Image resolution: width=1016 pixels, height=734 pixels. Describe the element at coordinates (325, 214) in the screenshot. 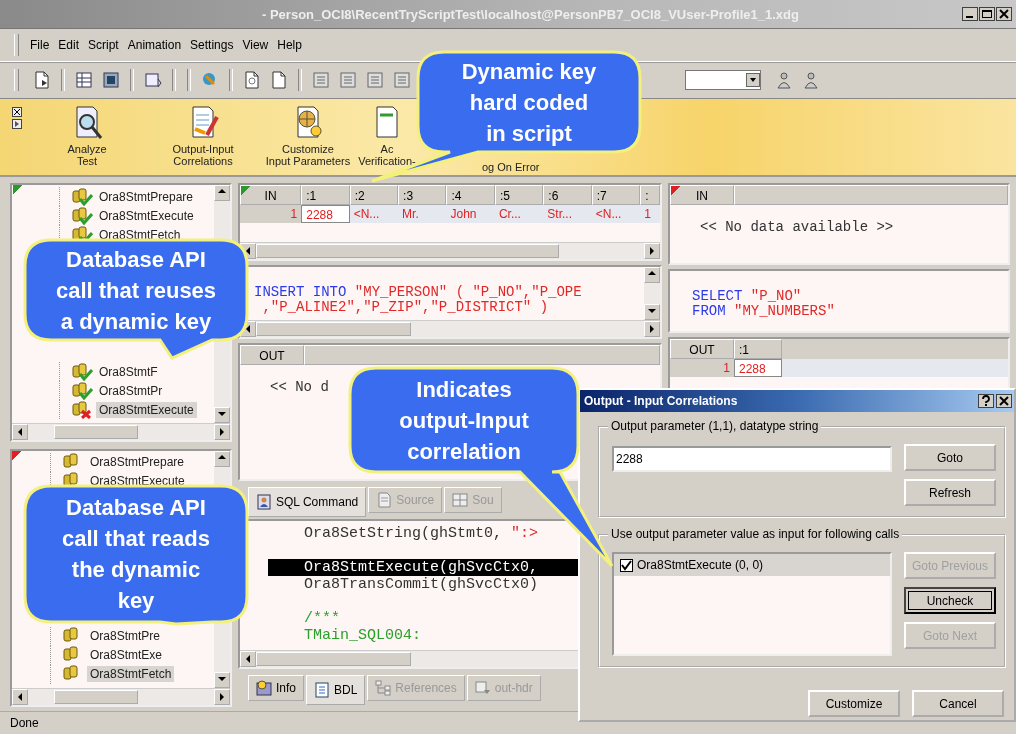

I see `table-cell: 2288` at that location.